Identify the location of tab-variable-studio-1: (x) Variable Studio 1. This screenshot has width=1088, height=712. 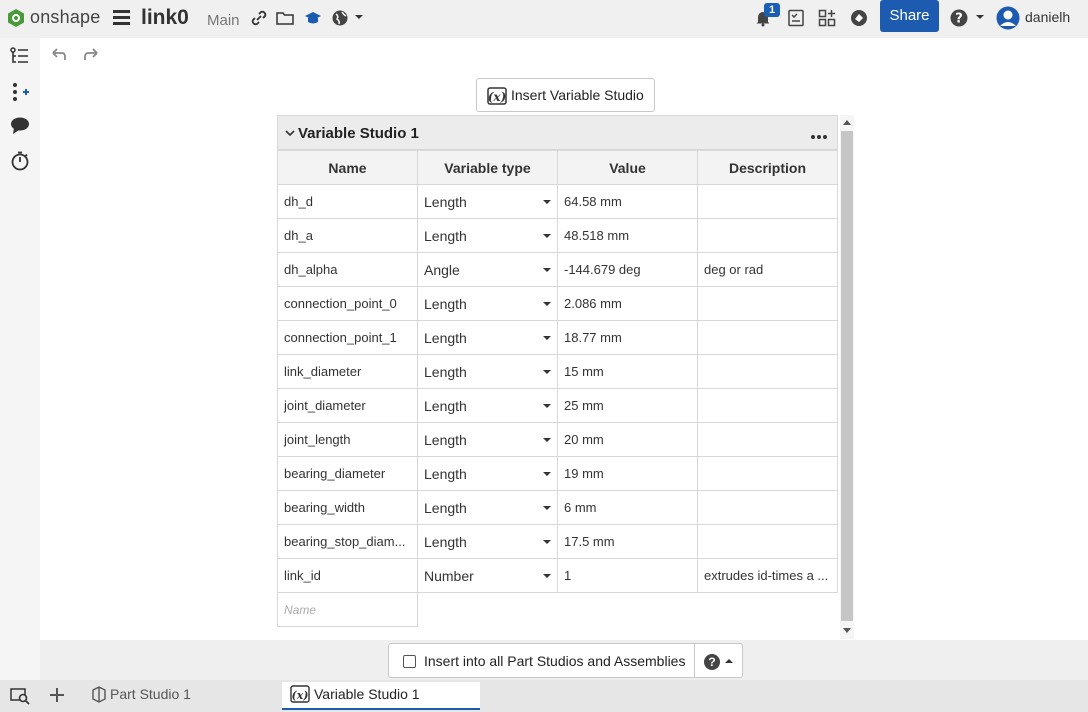
(381, 696).